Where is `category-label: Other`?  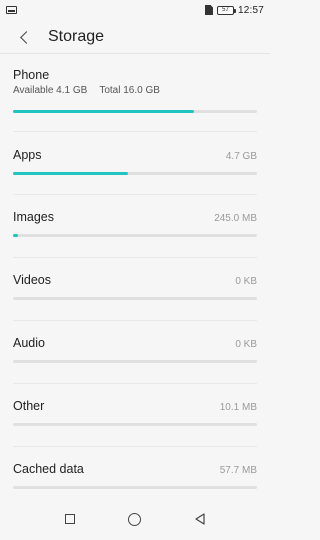
category-label: Other is located at coordinates (29, 406).